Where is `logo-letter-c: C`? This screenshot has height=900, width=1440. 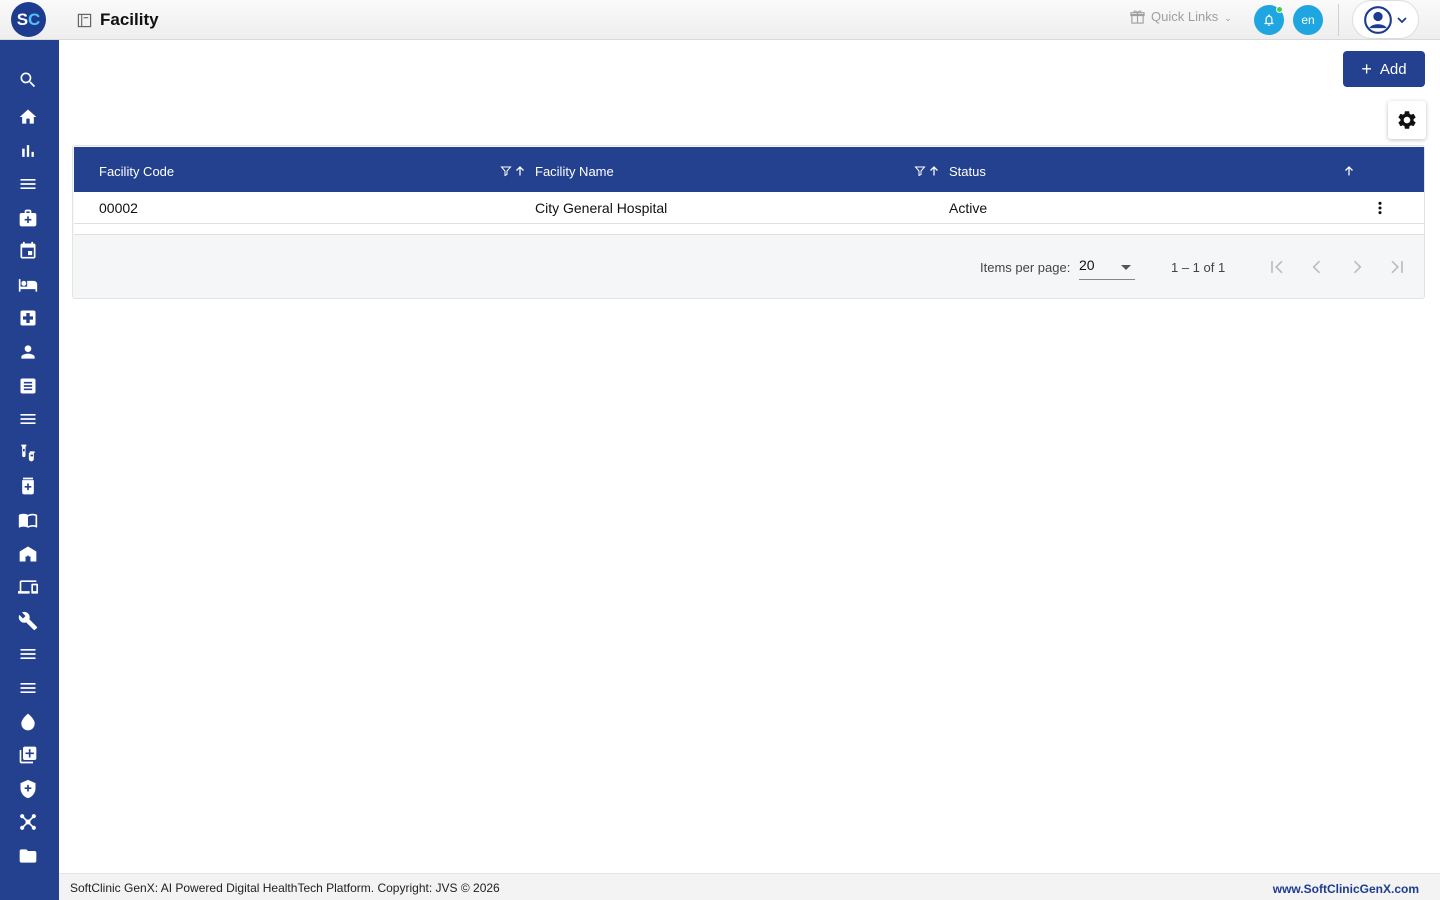
logo-letter-c: C is located at coordinates (34, 19).